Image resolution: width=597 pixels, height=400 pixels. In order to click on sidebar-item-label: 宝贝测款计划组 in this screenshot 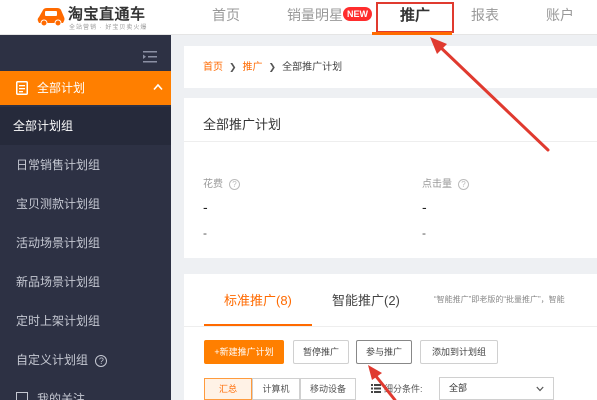, I will do `click(58, 204)`.